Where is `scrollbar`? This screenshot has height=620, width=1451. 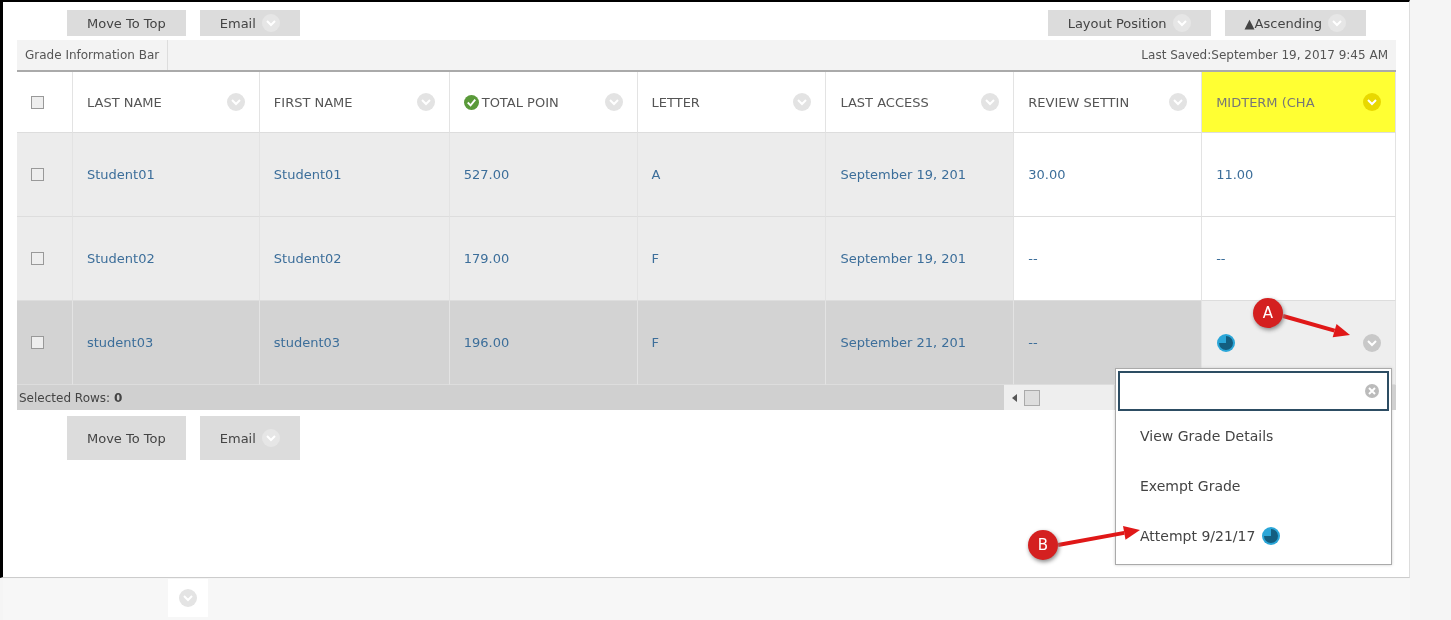
scrollbar is located at coordinates (1059, 397).